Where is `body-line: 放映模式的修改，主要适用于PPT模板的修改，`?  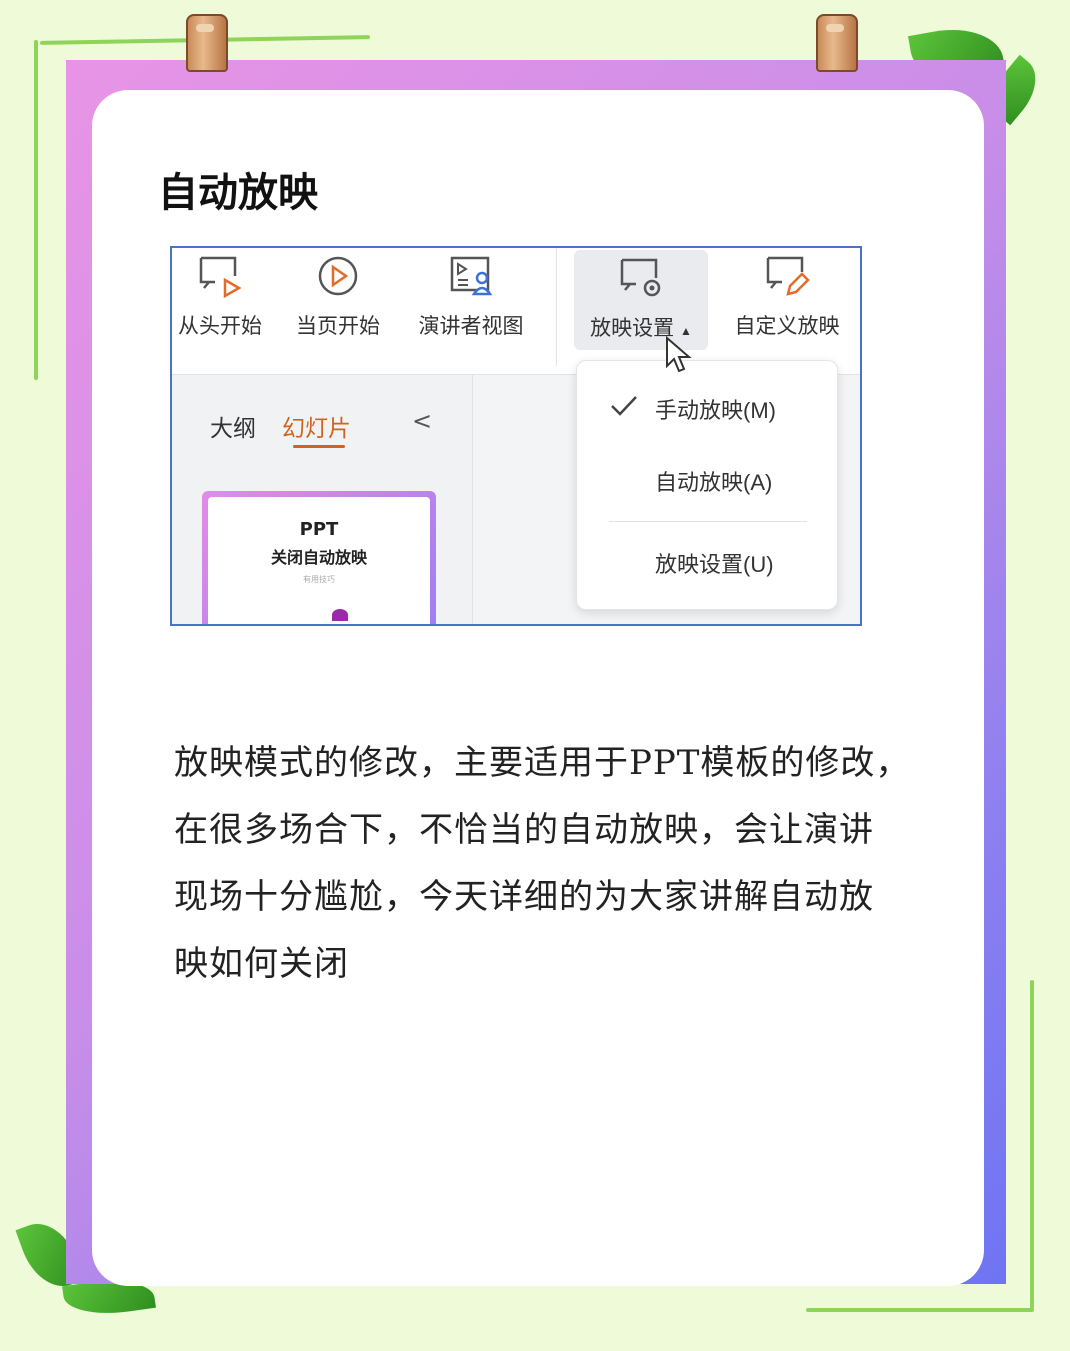
body-line: 放映模式的修改，主要适用于PPT模板的修改， is located at coordinates (542, 763).